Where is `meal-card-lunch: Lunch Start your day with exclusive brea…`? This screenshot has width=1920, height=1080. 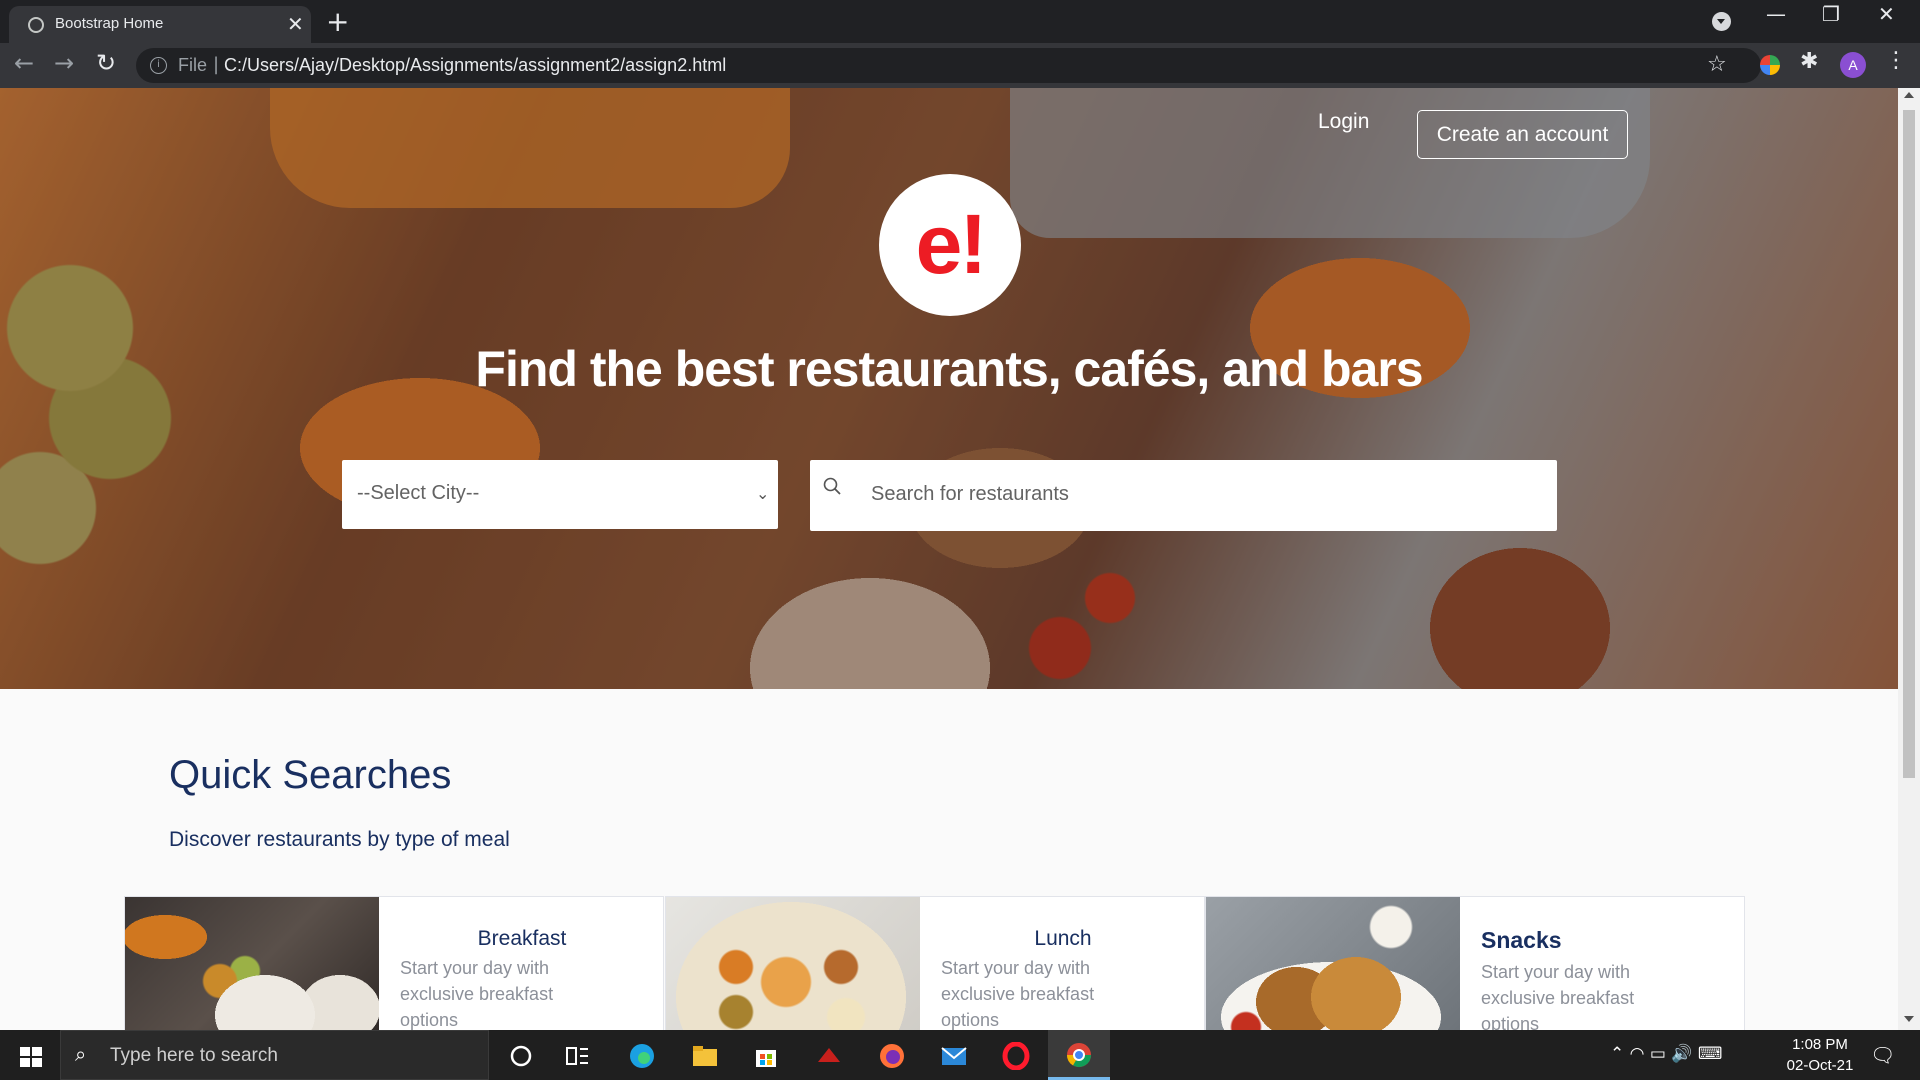 meal-card-lunch: Lunch Start your day with exclusive brea… is located at coordinates (935, 963).